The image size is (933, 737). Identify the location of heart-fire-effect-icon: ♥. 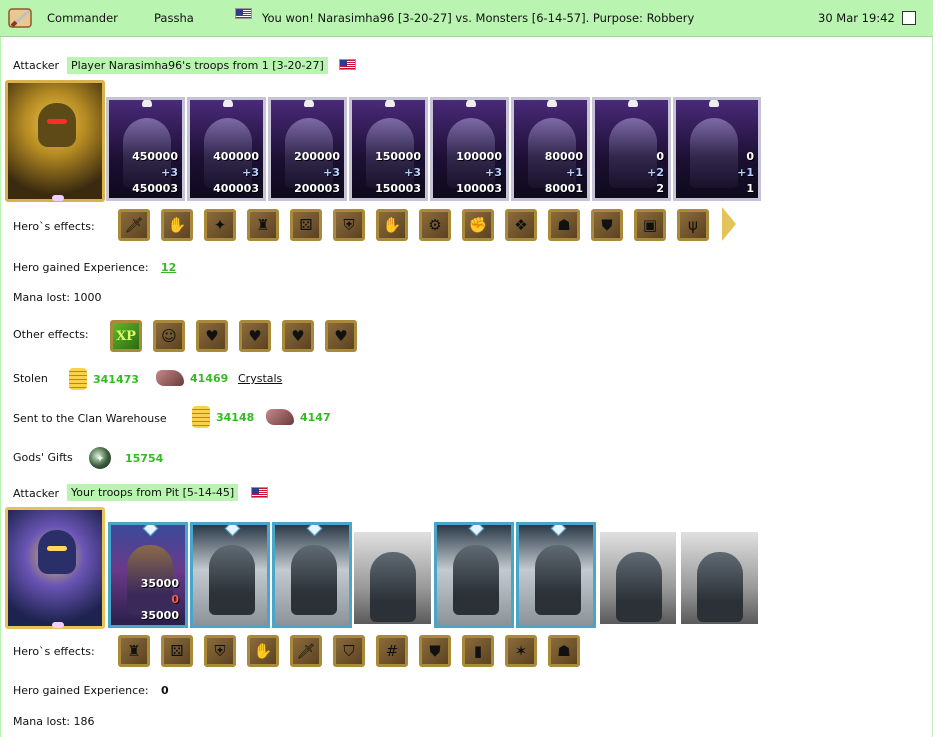
(341, 336).